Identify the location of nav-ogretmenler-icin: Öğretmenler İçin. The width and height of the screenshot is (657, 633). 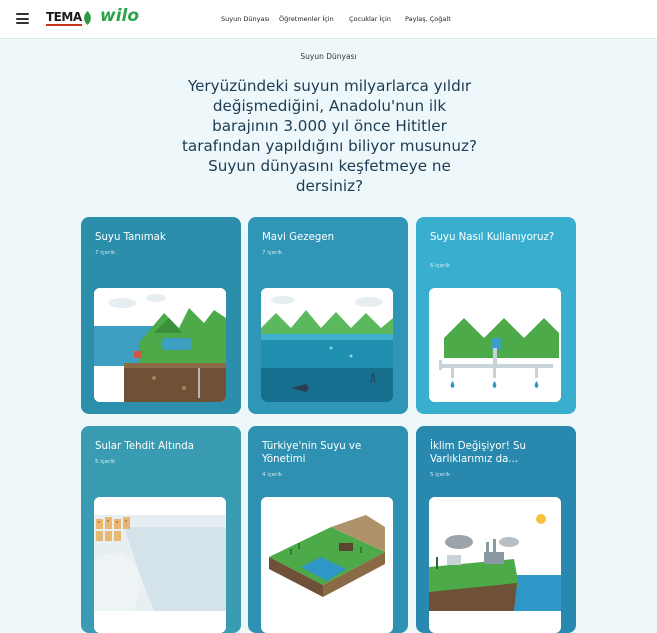
(306, 19).